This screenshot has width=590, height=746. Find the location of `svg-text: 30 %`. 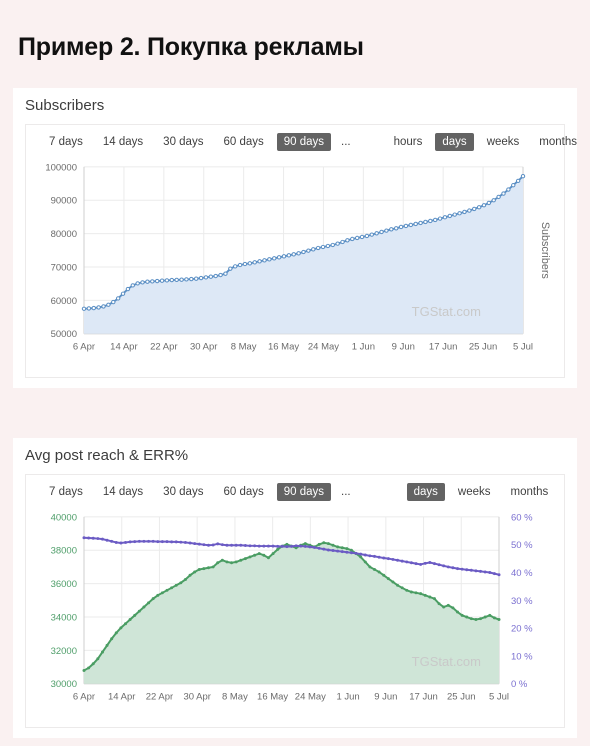

svg-text: 30 % is located at coordinates (522, 600).